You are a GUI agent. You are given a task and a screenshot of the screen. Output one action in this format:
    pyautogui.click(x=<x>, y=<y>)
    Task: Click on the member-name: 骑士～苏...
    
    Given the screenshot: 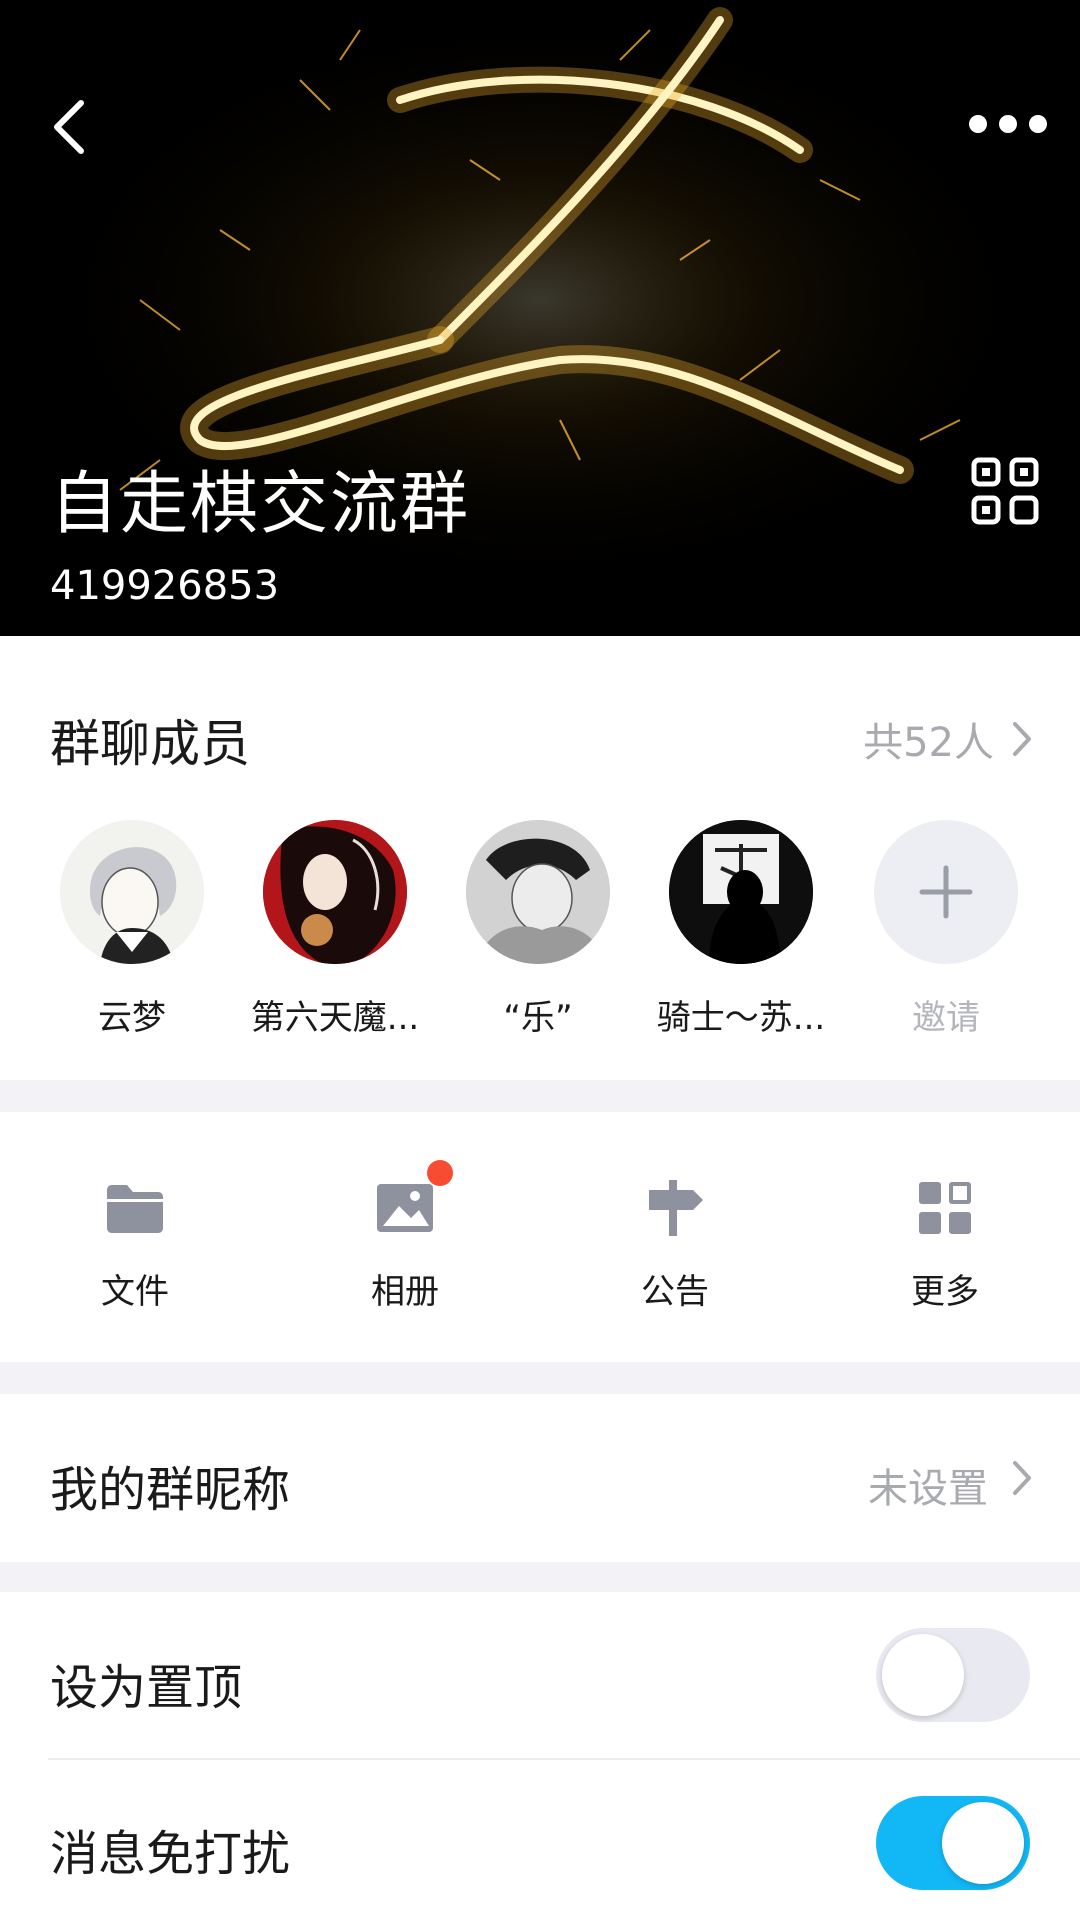 What is the action you would take?
    pyautogui.click(x=741, y=1018)
    